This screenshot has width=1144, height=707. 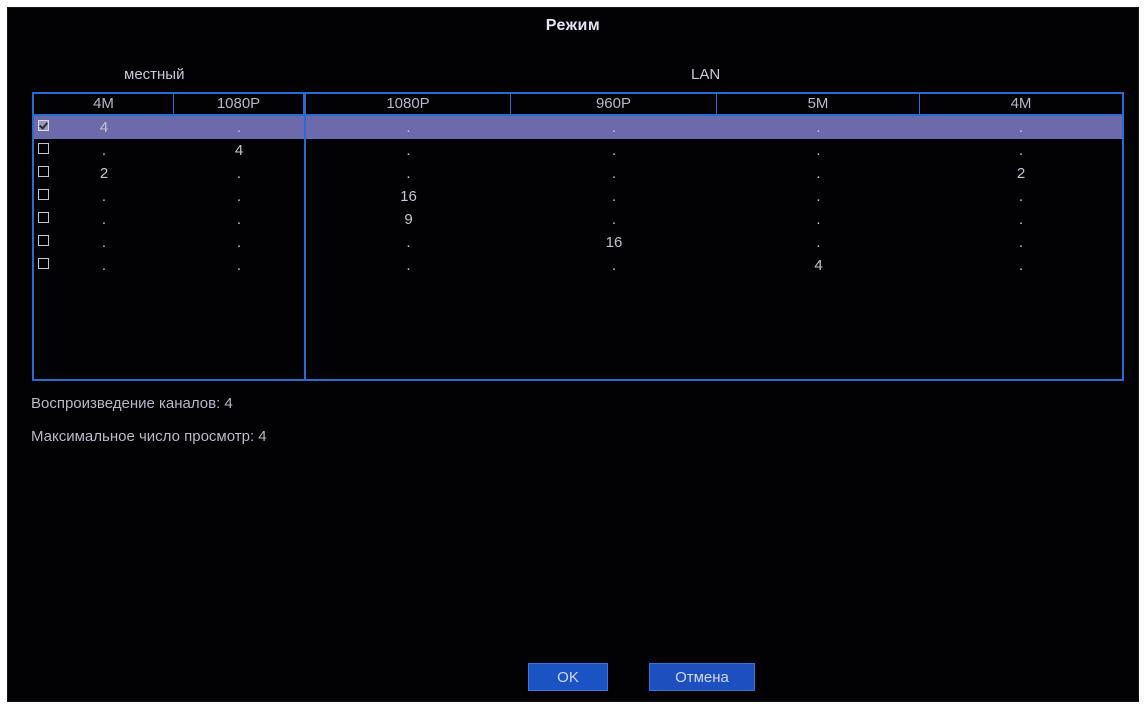 What do you see at coordinates (239, 104) in the screenshot?
I see `column-header-local-1080p: 1080P` at bounding box center [239, 104].